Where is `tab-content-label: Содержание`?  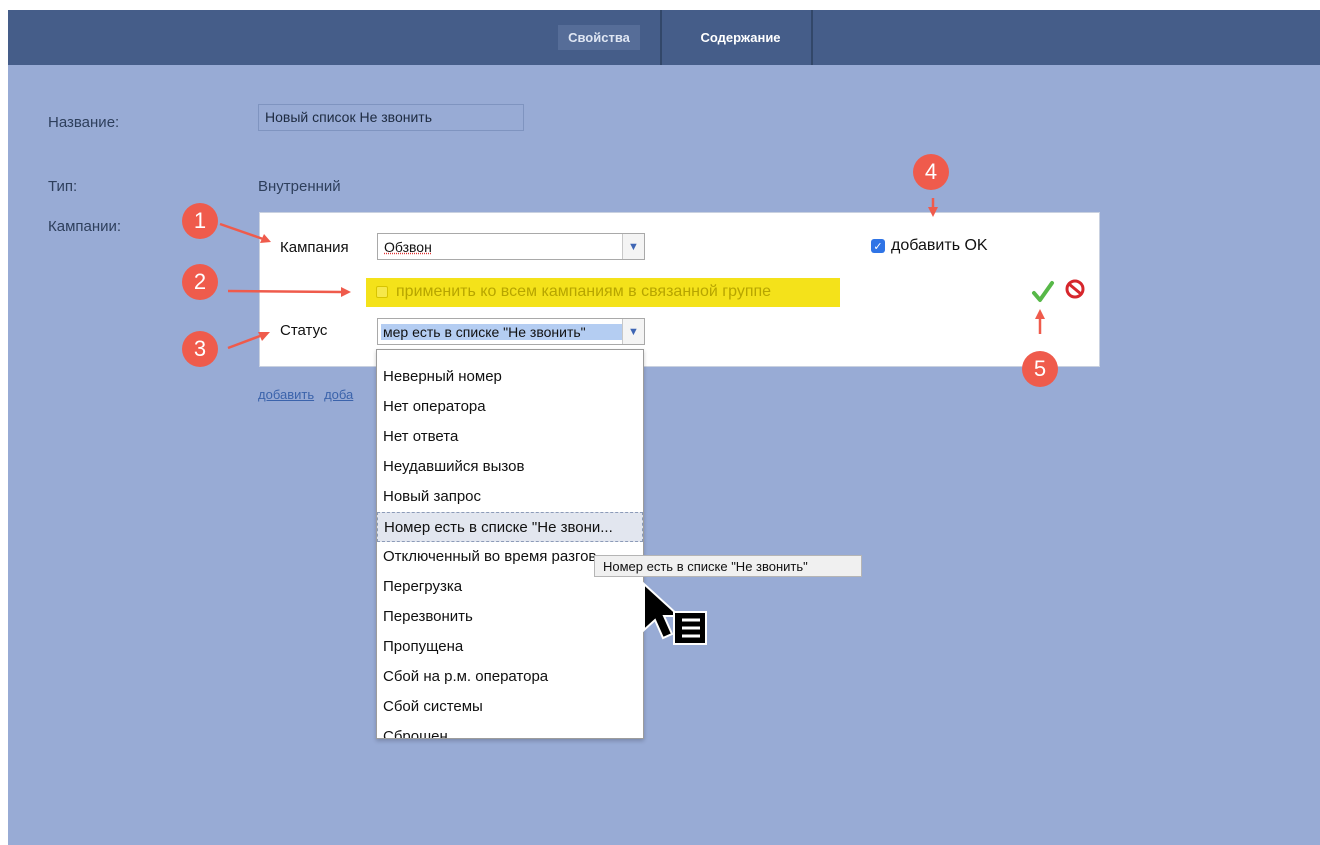
tab-content-label: Содержание is located at coordinates (740, 37).